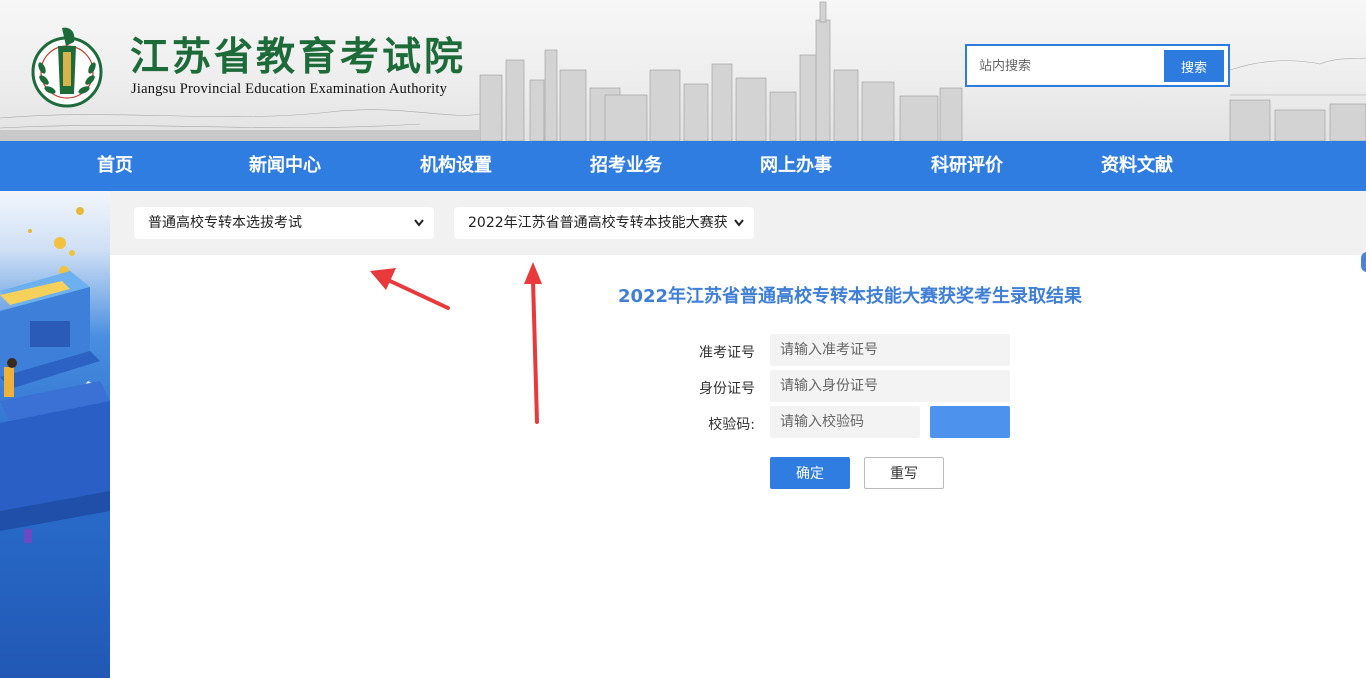  I want to click on nav-item-home: 首页, so click(115, 166).